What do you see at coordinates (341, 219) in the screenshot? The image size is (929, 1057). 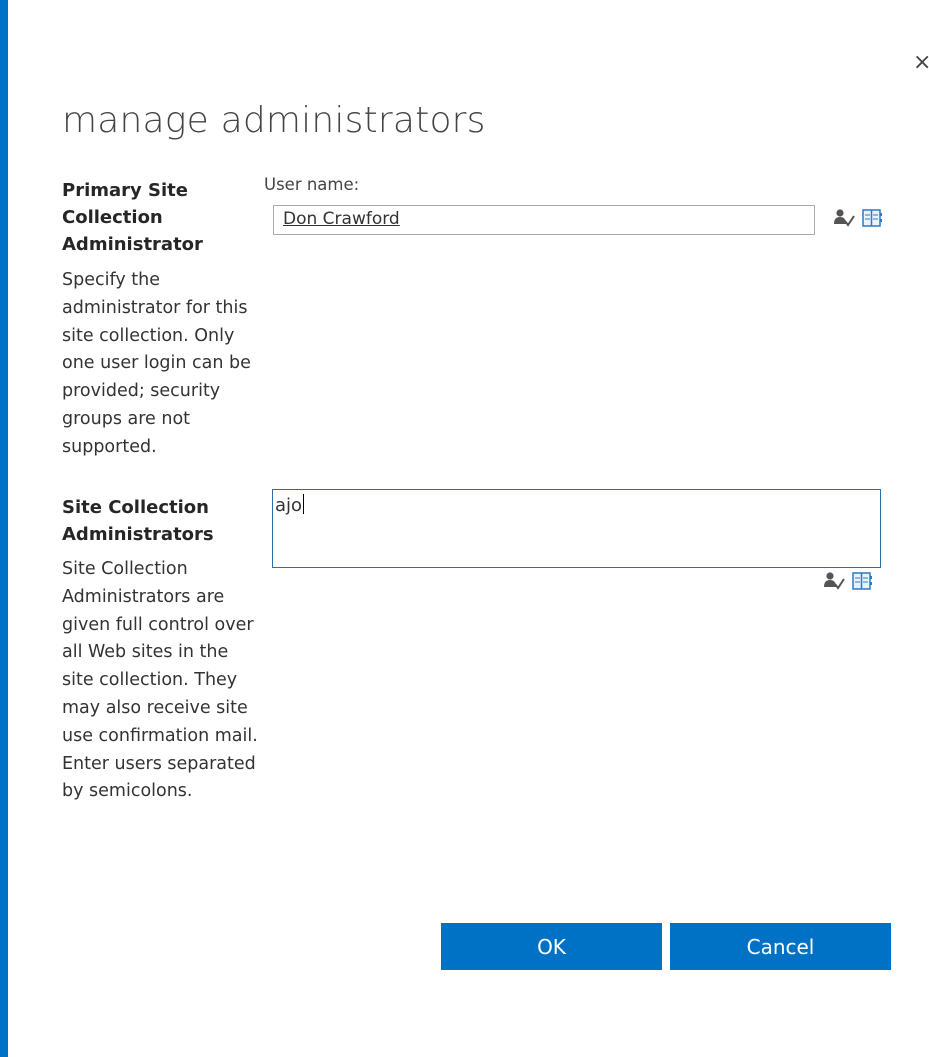 I see `resolved-user: Don Crawford` at bounding box center [341, 219].